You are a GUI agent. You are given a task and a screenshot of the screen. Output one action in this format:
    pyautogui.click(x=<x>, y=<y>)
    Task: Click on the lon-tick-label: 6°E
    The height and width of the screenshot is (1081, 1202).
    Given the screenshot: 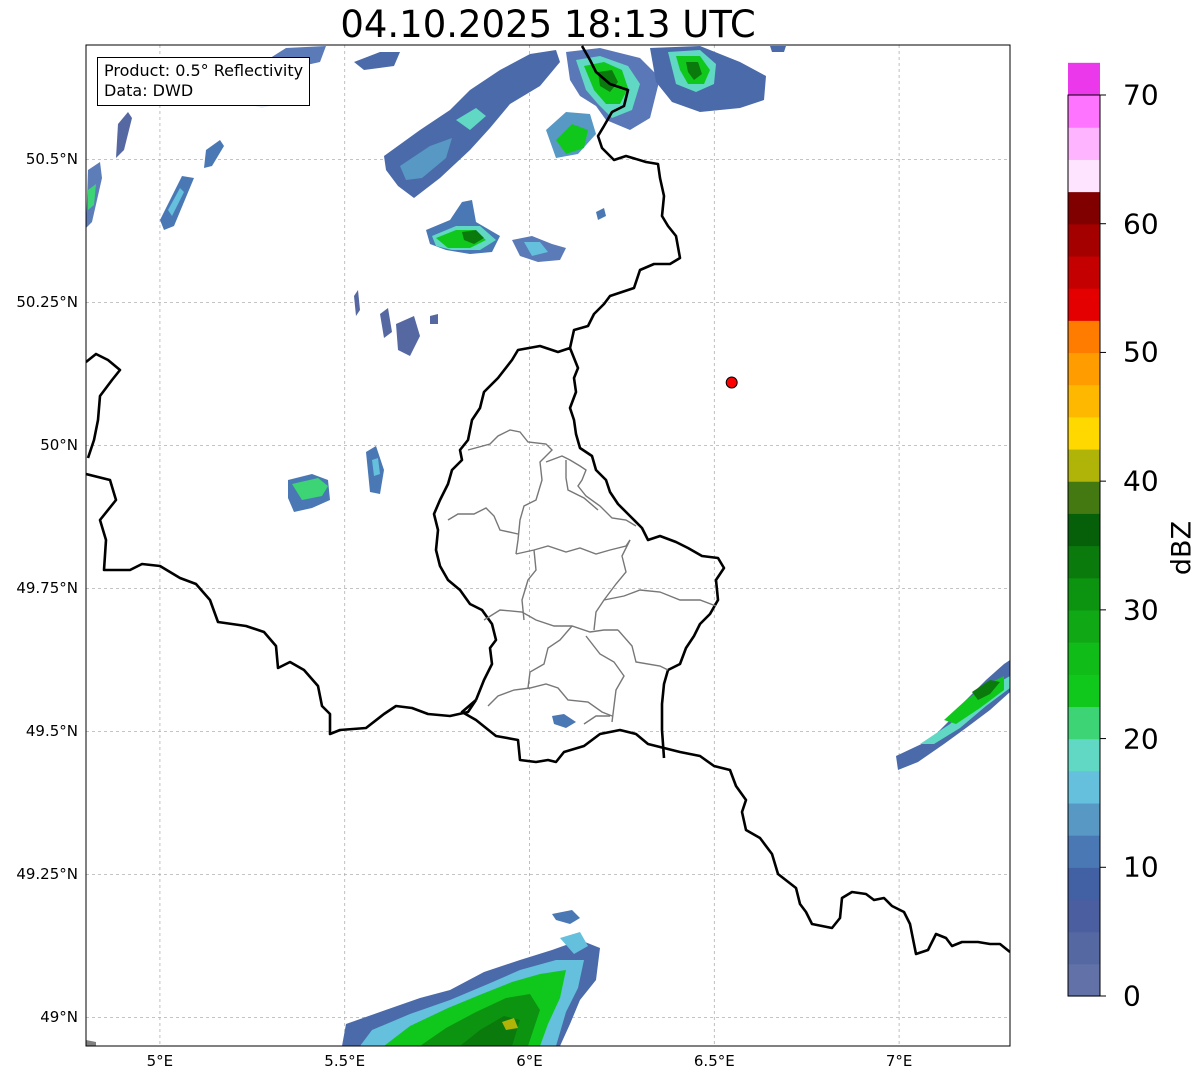 What is the action you would take?
    pyautogui.click(x=529, y=1061)
    